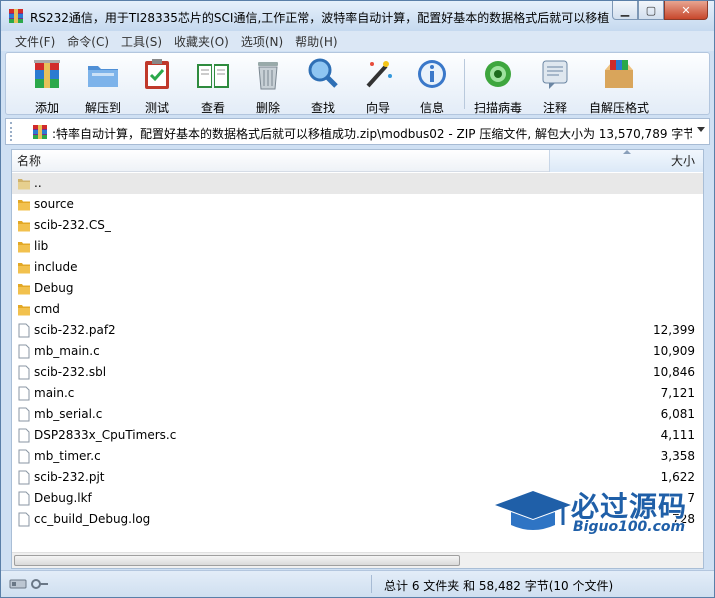 This screenshot has height=598, width=715. Describe the element at coordinates (357, 183) in the screenshot. I see `table-row-parent: ..` at that location.